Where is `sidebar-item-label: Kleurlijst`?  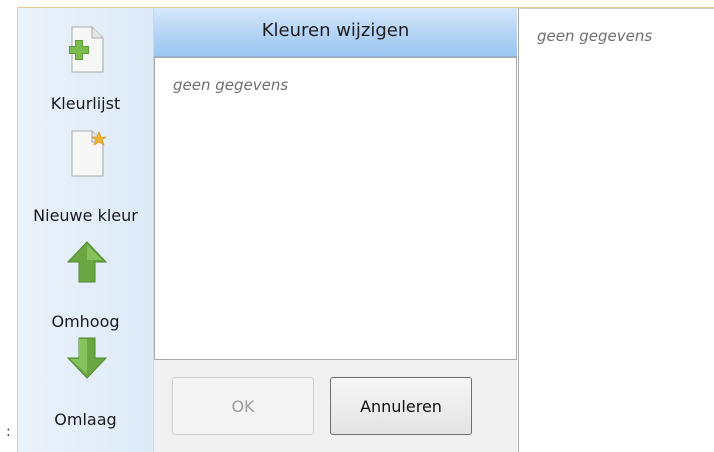
sidebar-item-label: Kleurlijst is located at coordinates (85, 103).